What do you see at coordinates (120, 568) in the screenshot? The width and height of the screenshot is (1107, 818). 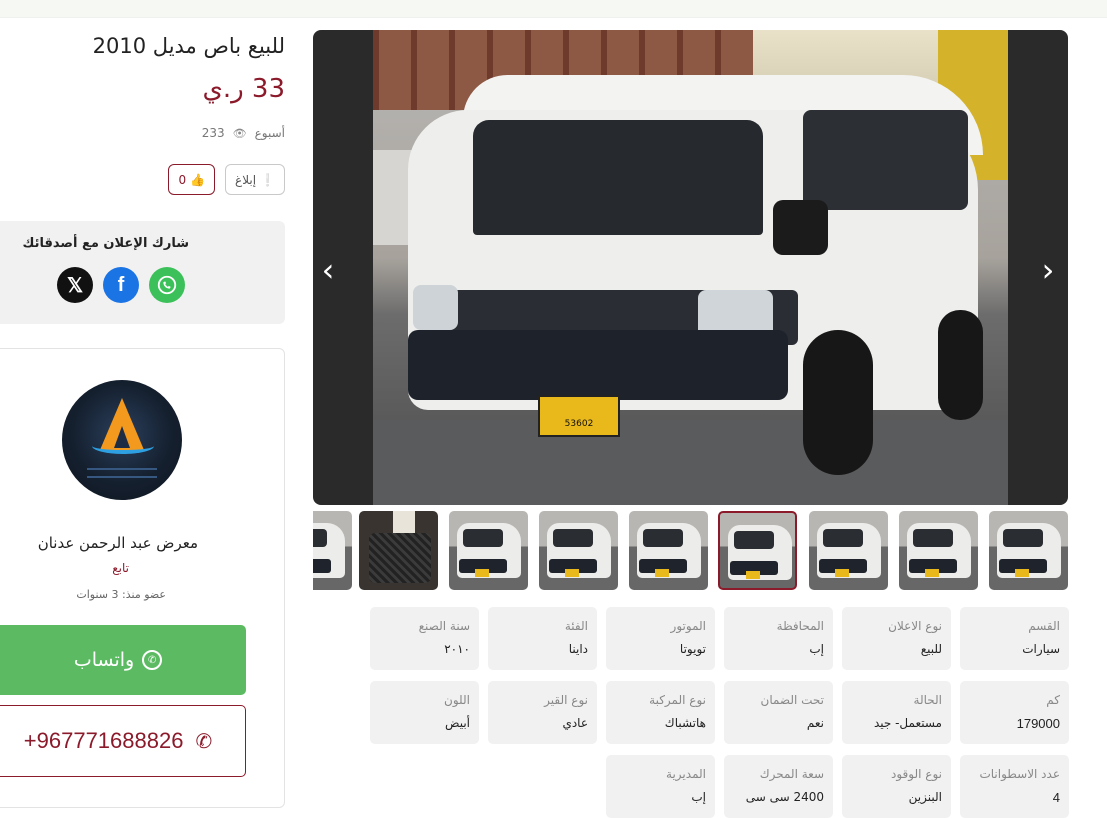 I see `follow-button: تابع` at bounding box center [120, 568].